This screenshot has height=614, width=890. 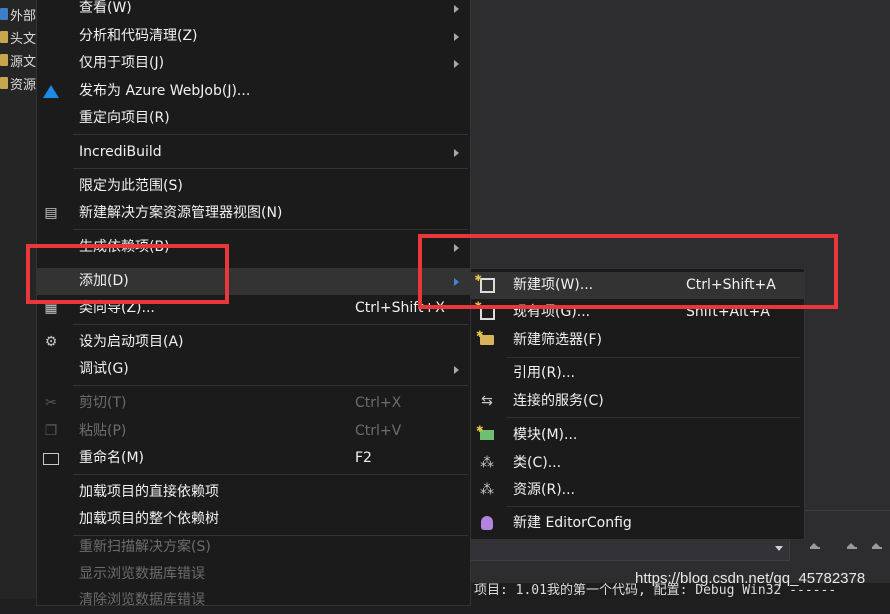 I want to click on go-to-next-icon, so click(x=852, y=548).